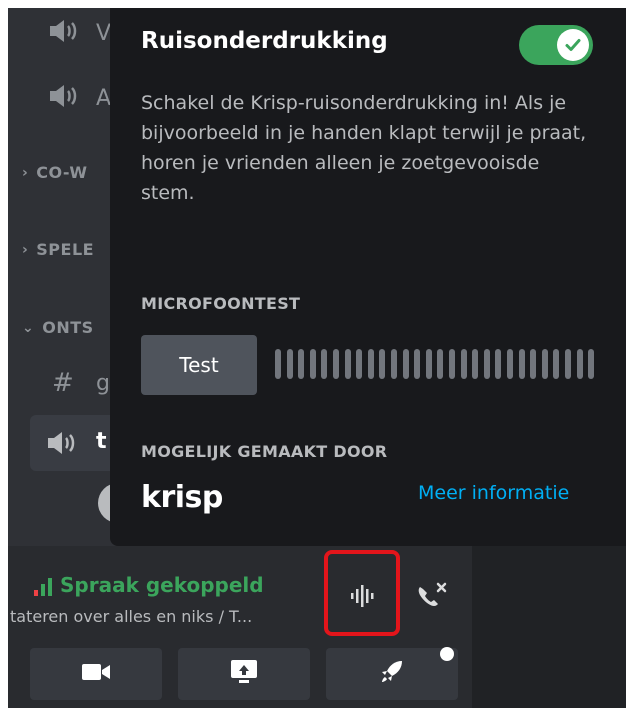  I want to click on phone-hangup-icon, so click(431, 598).